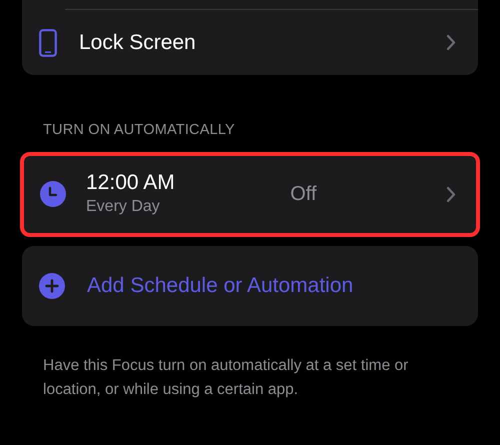 The width and height of the screenshot is (500, 445). Describe the element at coordinates (53, 194) in the screenshot. I see `clock-icon` at that location.